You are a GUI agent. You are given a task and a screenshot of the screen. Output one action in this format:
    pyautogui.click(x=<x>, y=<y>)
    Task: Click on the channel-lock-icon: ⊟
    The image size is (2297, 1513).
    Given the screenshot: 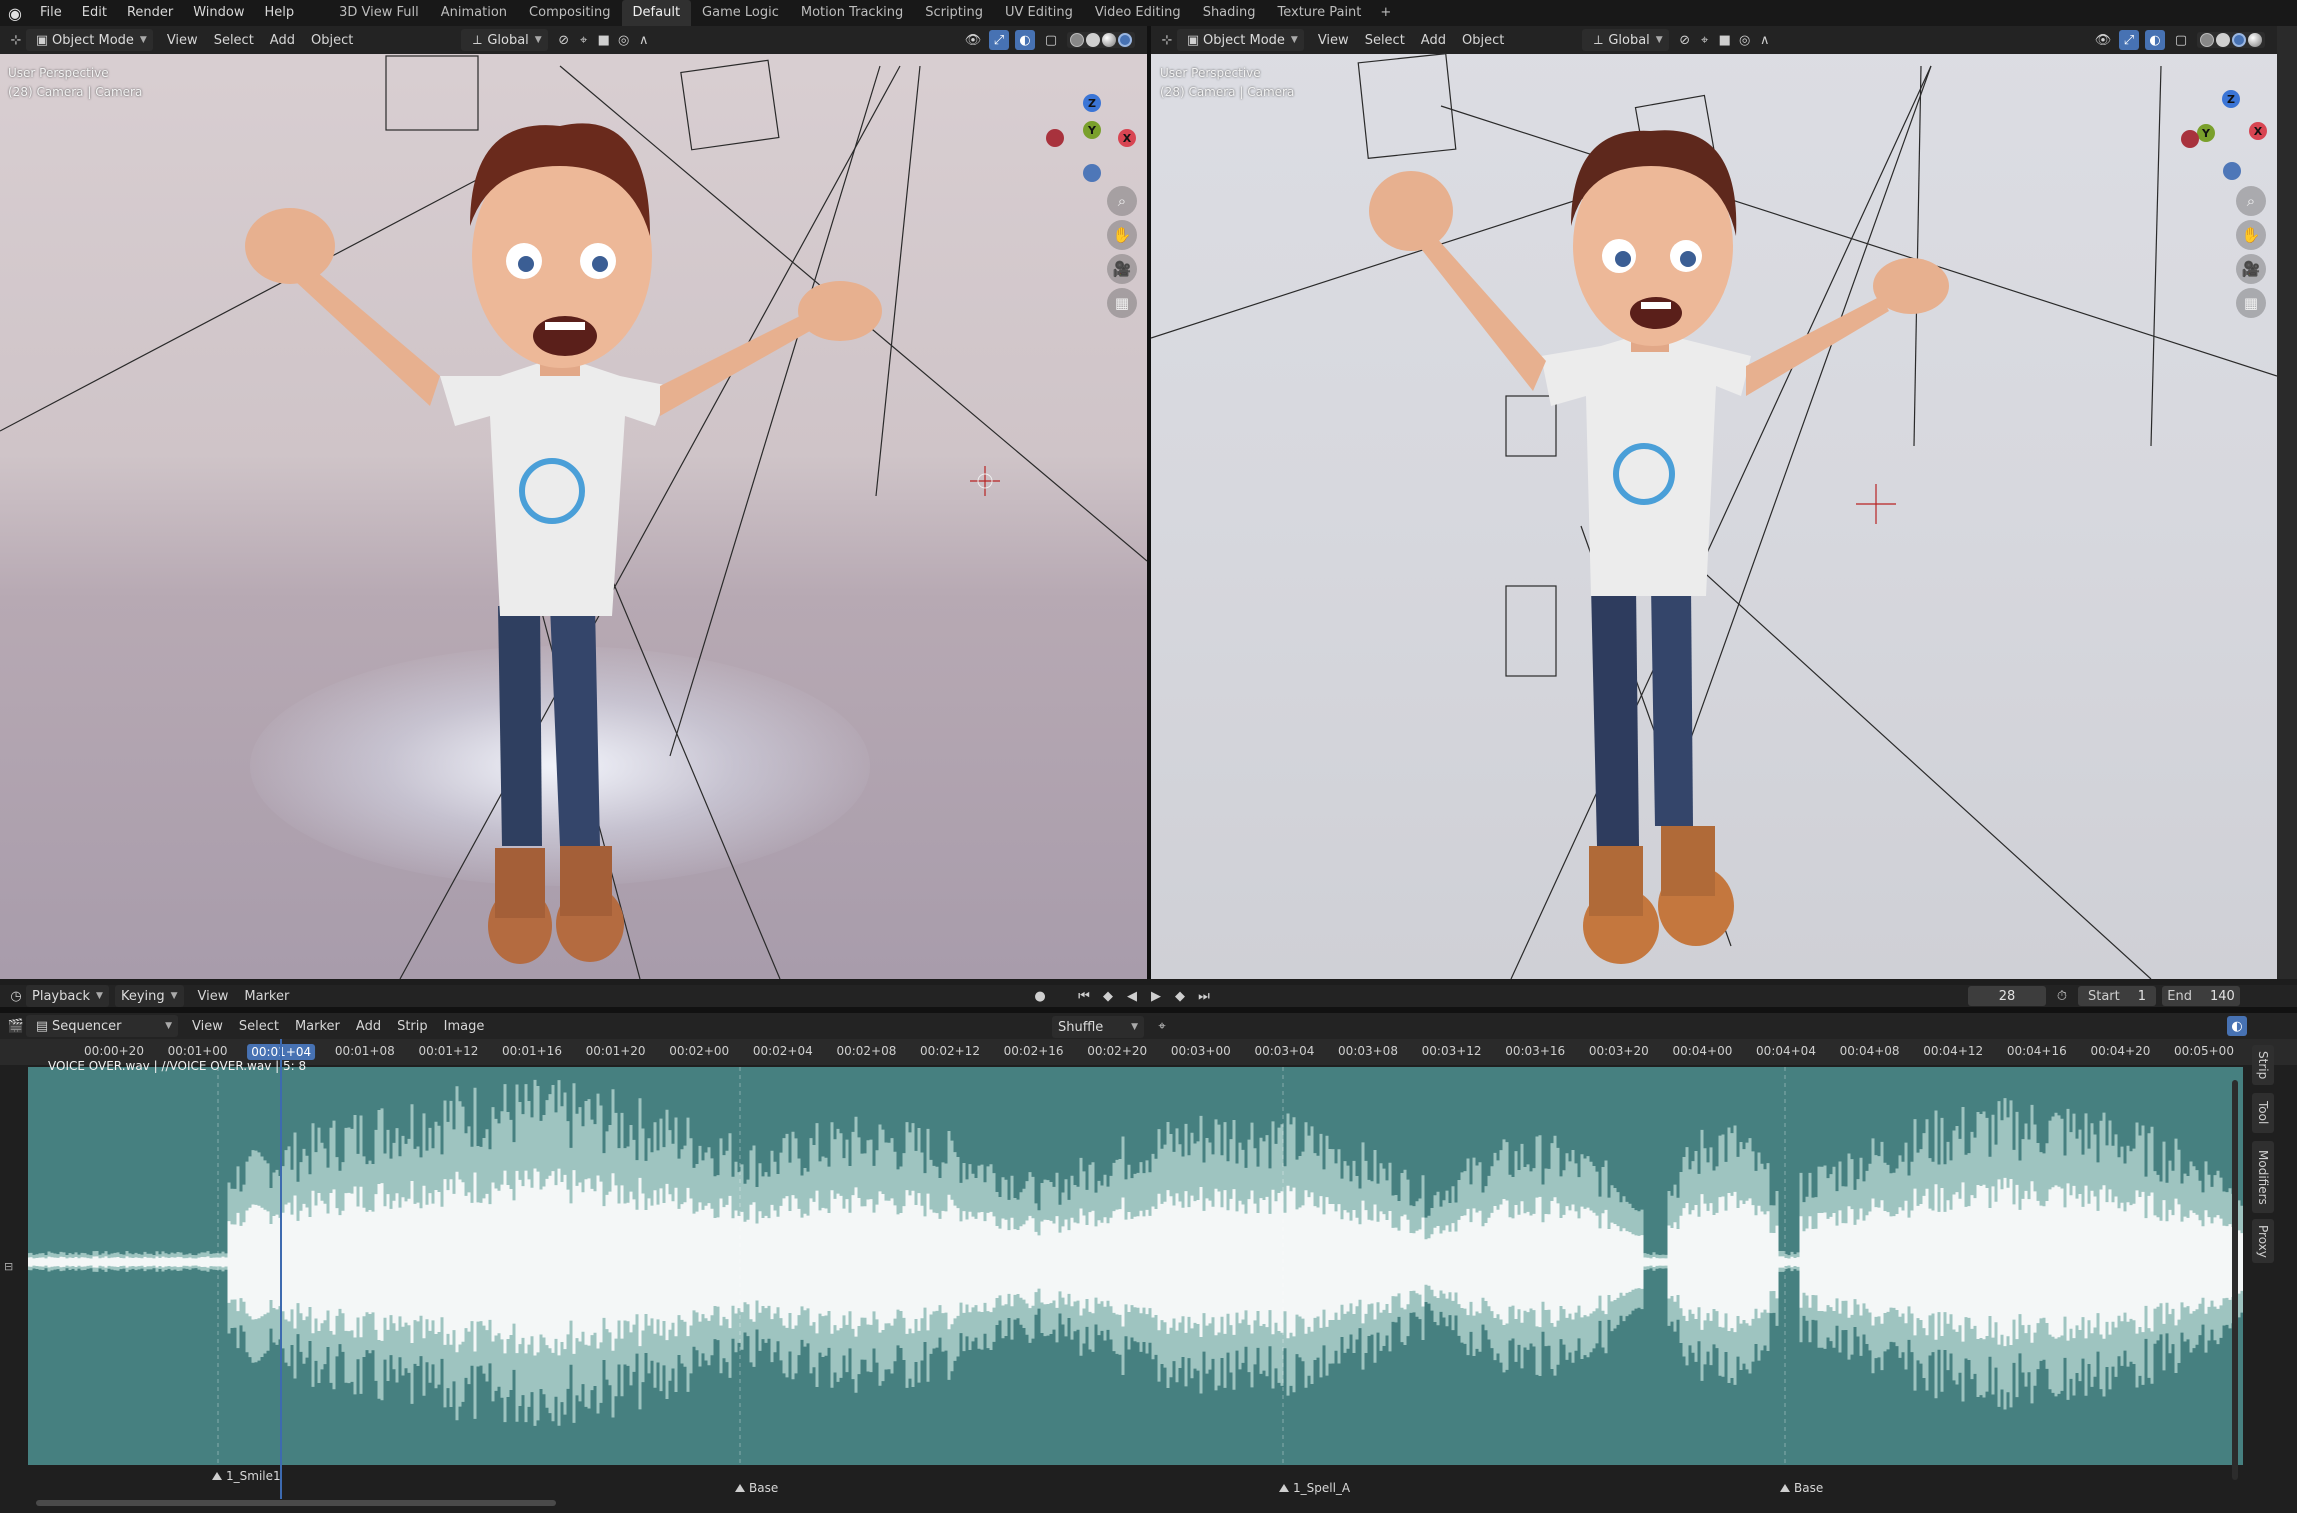 What is the action you would take?
    pyautogui.click(x=8, y=1266)
    